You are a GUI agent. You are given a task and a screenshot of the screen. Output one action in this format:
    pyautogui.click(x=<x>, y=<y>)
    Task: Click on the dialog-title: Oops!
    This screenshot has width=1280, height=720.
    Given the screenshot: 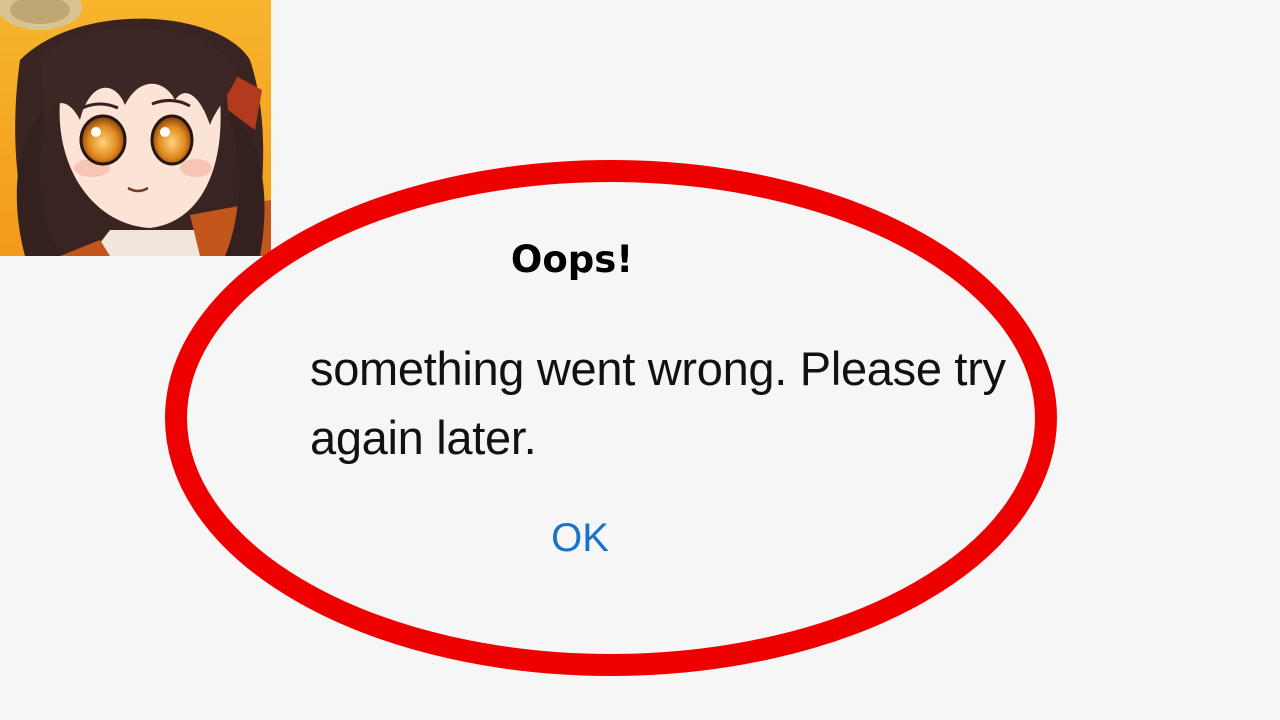 What is the action you would take?
    pyautogui.click(x=572, y=259)
    